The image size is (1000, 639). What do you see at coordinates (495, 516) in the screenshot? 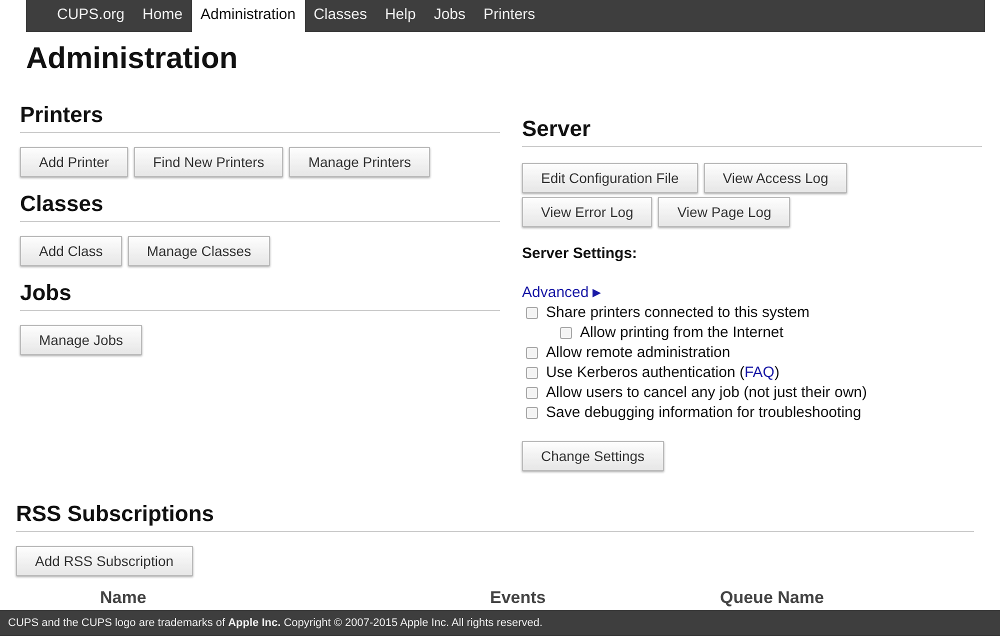
I see `section-heading: RSS Subscriptions` at bounding box center [495, 516].